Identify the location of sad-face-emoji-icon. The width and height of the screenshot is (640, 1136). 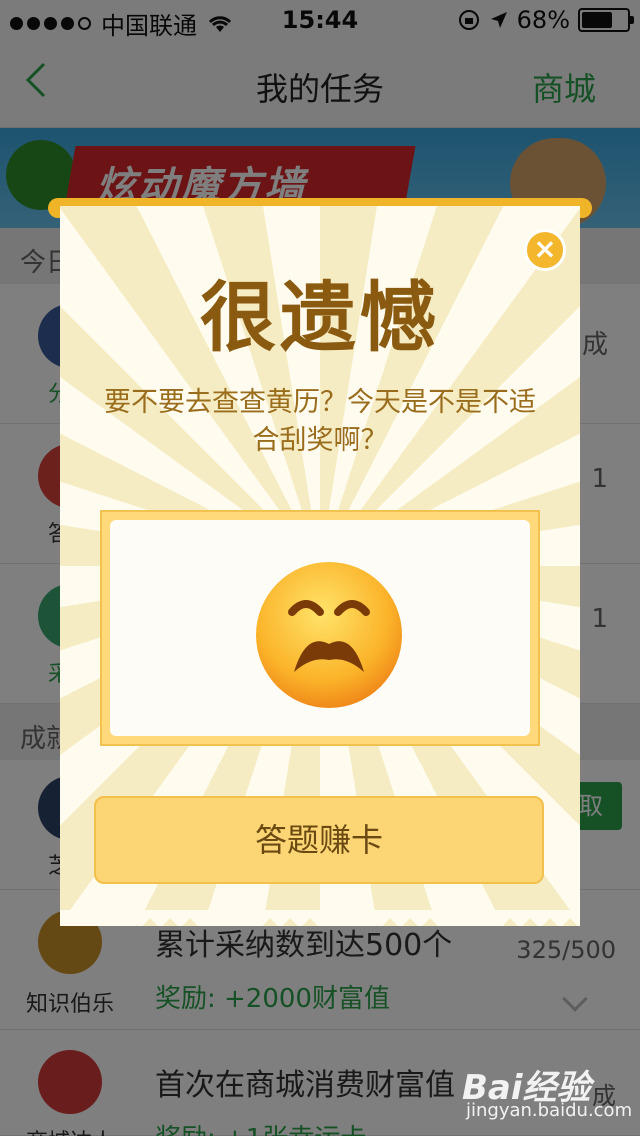
(329, 635).